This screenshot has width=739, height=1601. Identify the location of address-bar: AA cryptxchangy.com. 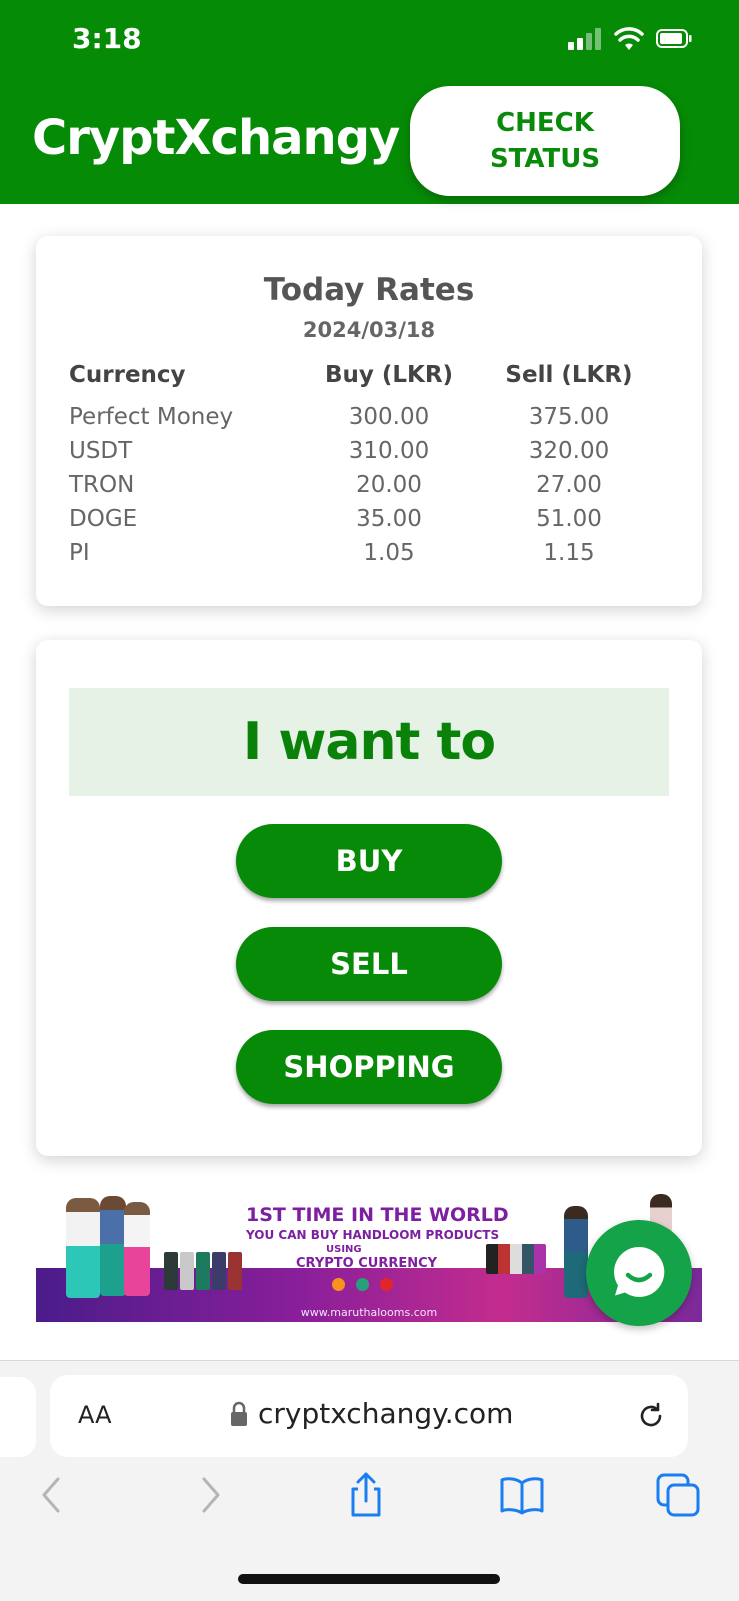
(369, 1416).